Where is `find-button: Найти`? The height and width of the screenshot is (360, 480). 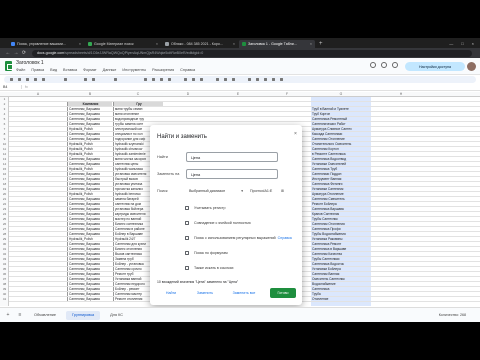
find-button: Найти is located at coordinates (171, 293).